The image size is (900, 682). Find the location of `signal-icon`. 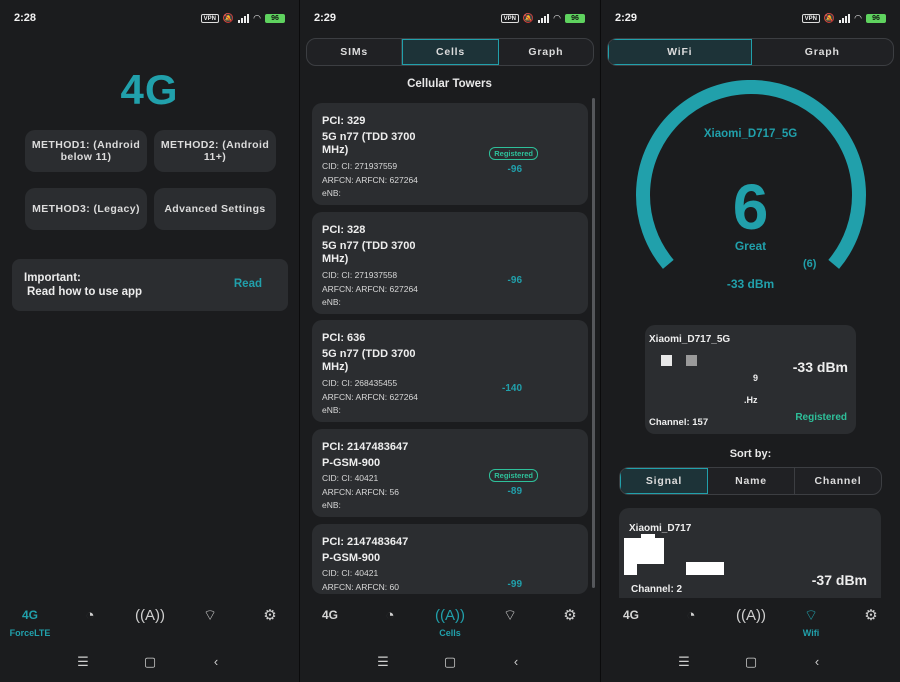

signal-icon is located at coordinates (244, 18).